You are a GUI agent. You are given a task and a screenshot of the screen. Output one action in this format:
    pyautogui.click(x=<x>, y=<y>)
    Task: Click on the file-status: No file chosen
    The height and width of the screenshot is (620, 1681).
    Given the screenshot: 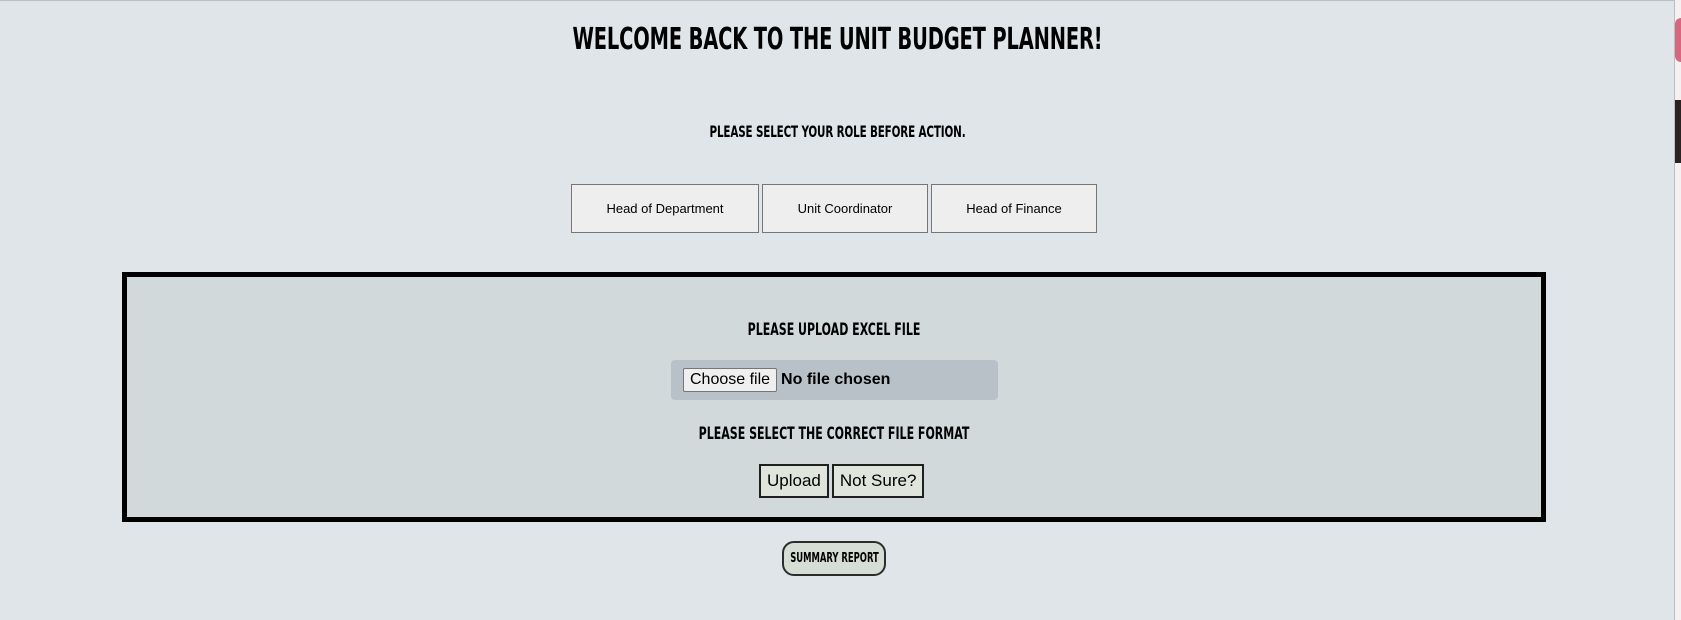 What is the action you would take?
    pyautogui.click(x=836, y=379)
    